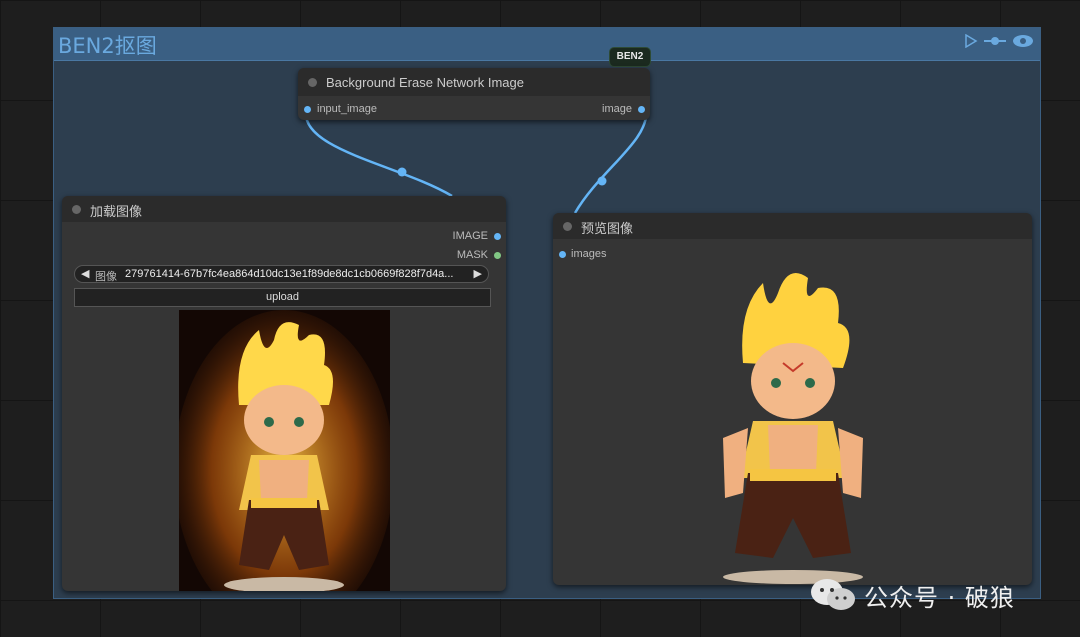 This screenshot has width=1080, height=637. I want to click on wechat-icon, so click(833, 594).